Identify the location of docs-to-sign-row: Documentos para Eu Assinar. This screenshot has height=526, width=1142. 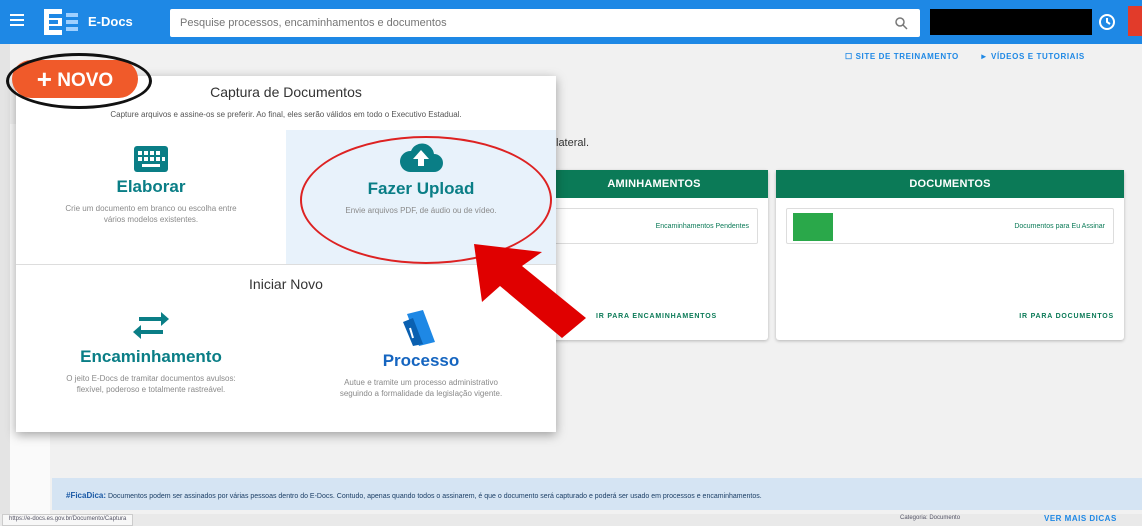
(950, 226).